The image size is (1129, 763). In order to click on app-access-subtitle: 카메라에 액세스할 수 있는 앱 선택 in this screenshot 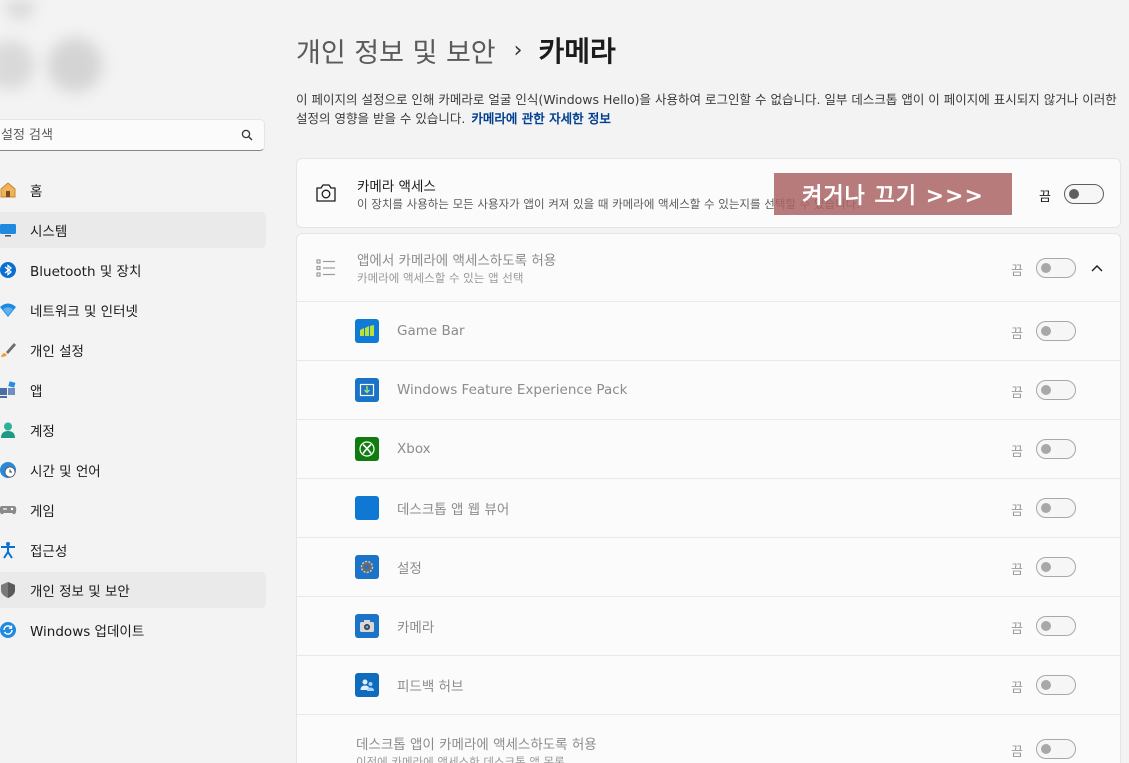, I will do `click(440, 278)`.